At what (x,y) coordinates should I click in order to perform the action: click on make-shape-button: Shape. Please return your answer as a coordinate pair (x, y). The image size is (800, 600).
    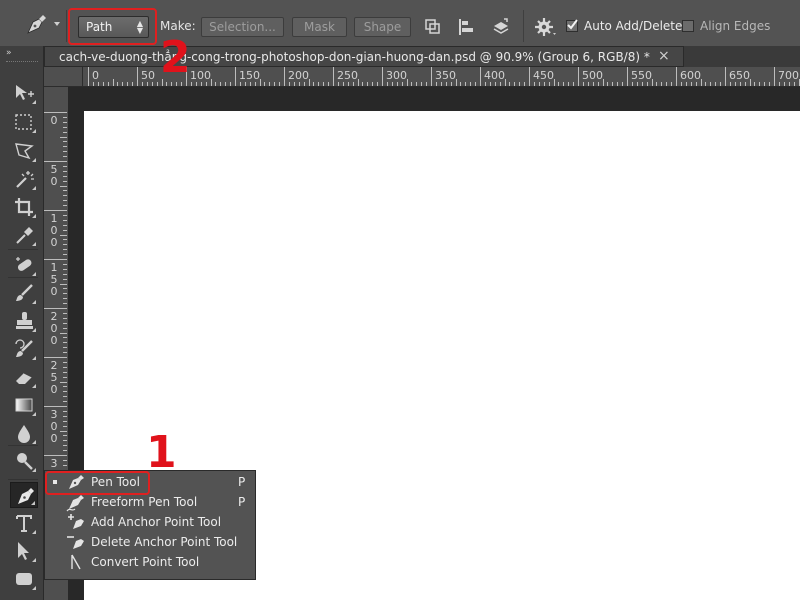
    Looking at the image, I should click on (382, 27).